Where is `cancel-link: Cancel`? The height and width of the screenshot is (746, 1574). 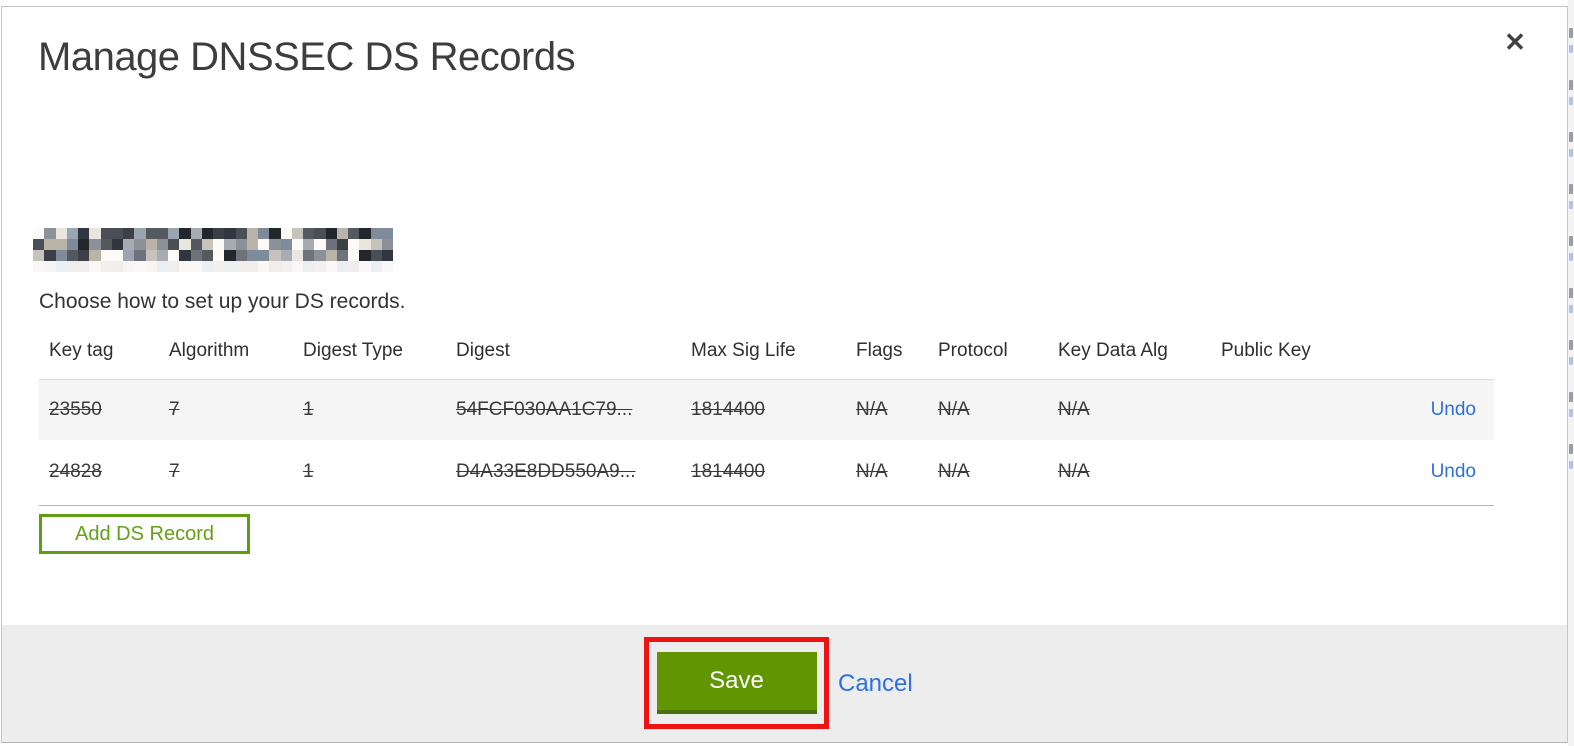 cancel-link: Cancel is located at coordinates (875, 684).